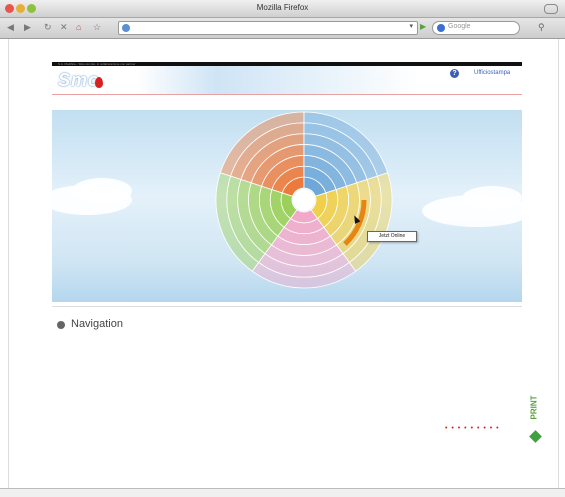 The height and width of the screenshot is (497, 565). What do you see at coordinates (79, 80) in the screenshot?
I see `site-logo: Smo` at bounding box center [79, 80].